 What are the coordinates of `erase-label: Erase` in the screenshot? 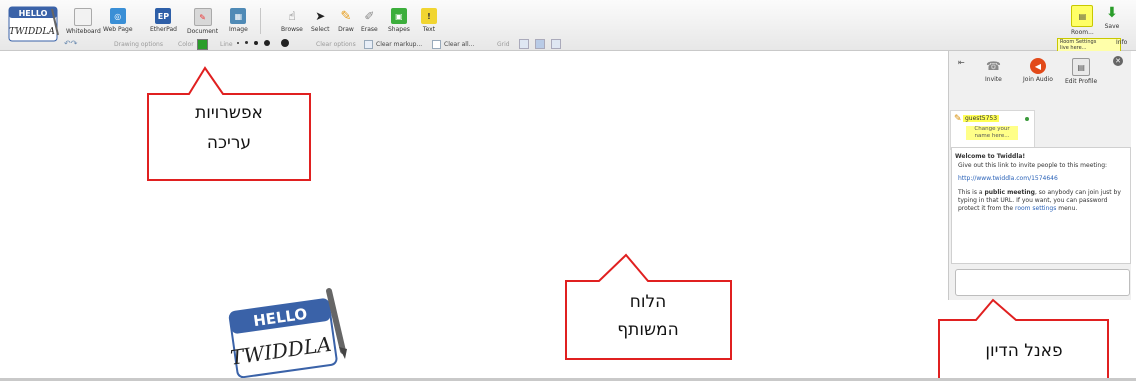 It's located at (369, 29).